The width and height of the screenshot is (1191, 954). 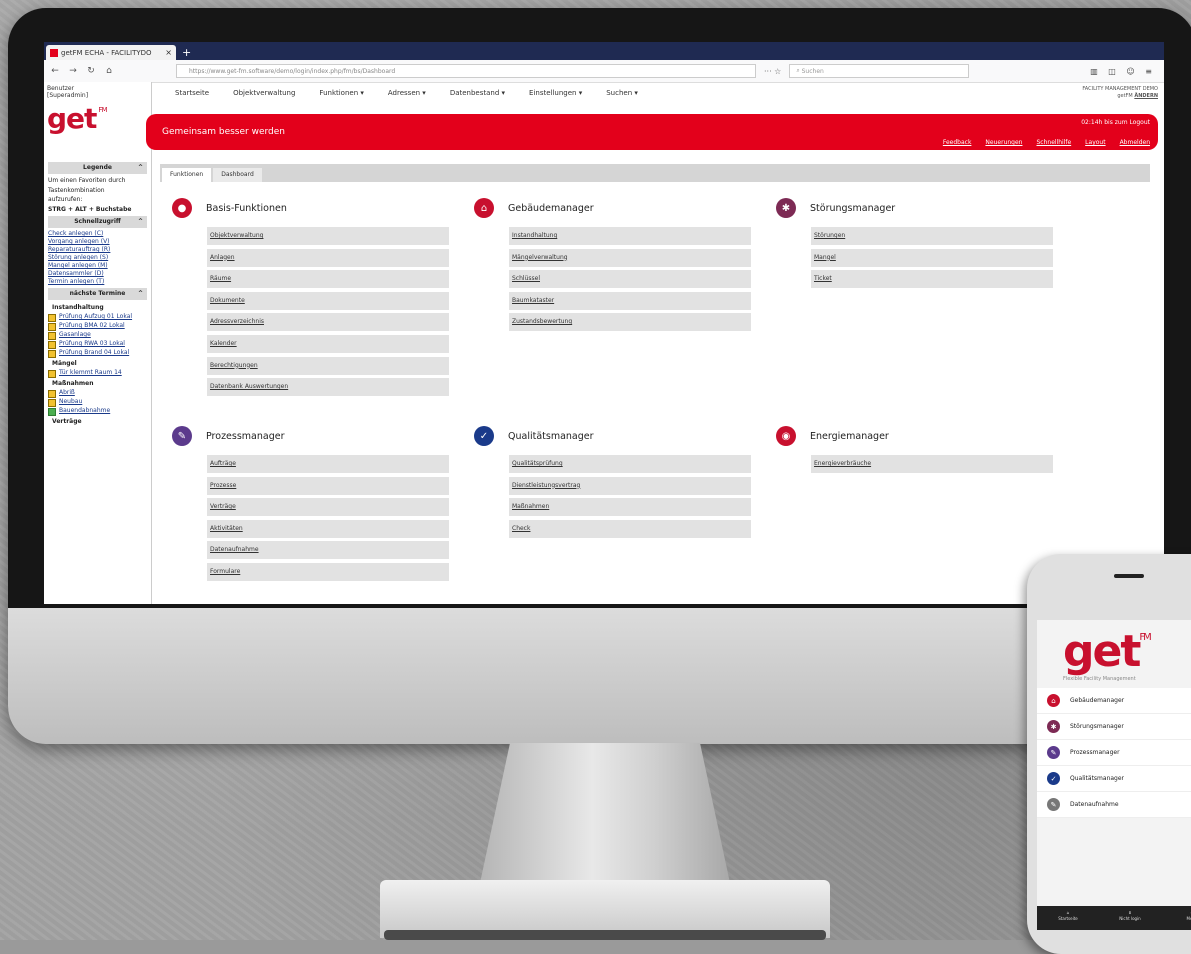 What do you see at coordinates (91, 71) in the screenshot?
I see `reload-icon: ↻` at bounding box center [91, 71].